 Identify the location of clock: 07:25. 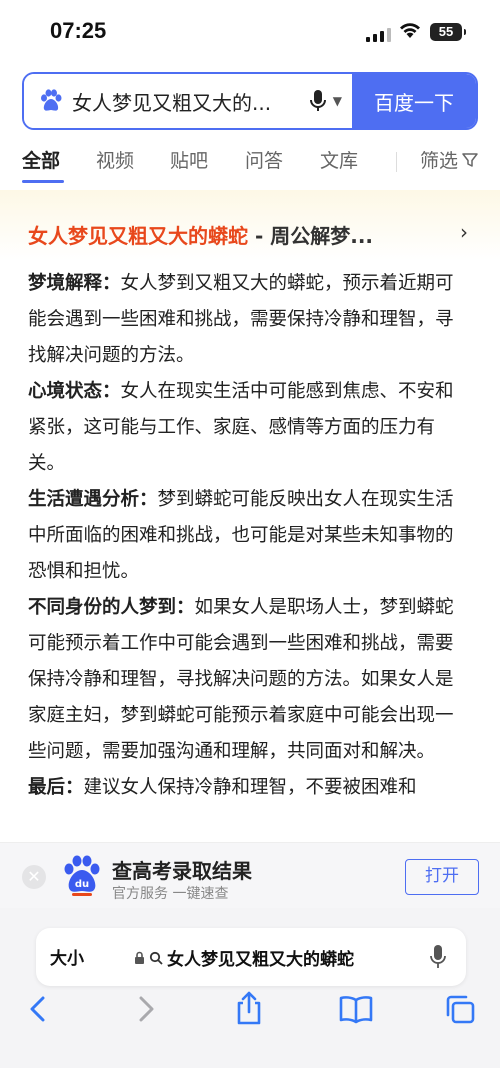
(78, 30).